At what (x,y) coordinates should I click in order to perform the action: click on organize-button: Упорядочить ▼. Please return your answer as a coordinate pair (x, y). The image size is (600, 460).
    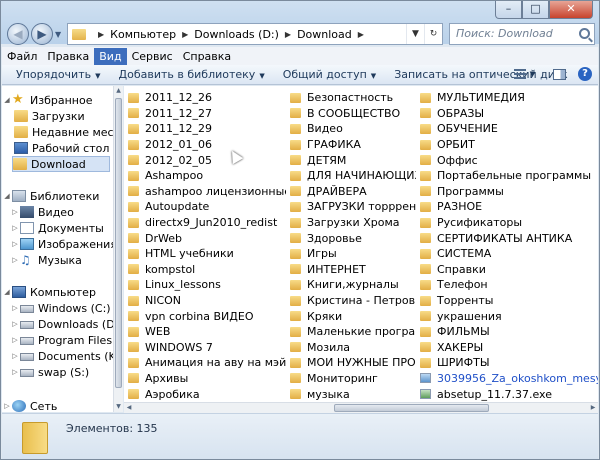
    Looking at the image, I should click on (56, 74).